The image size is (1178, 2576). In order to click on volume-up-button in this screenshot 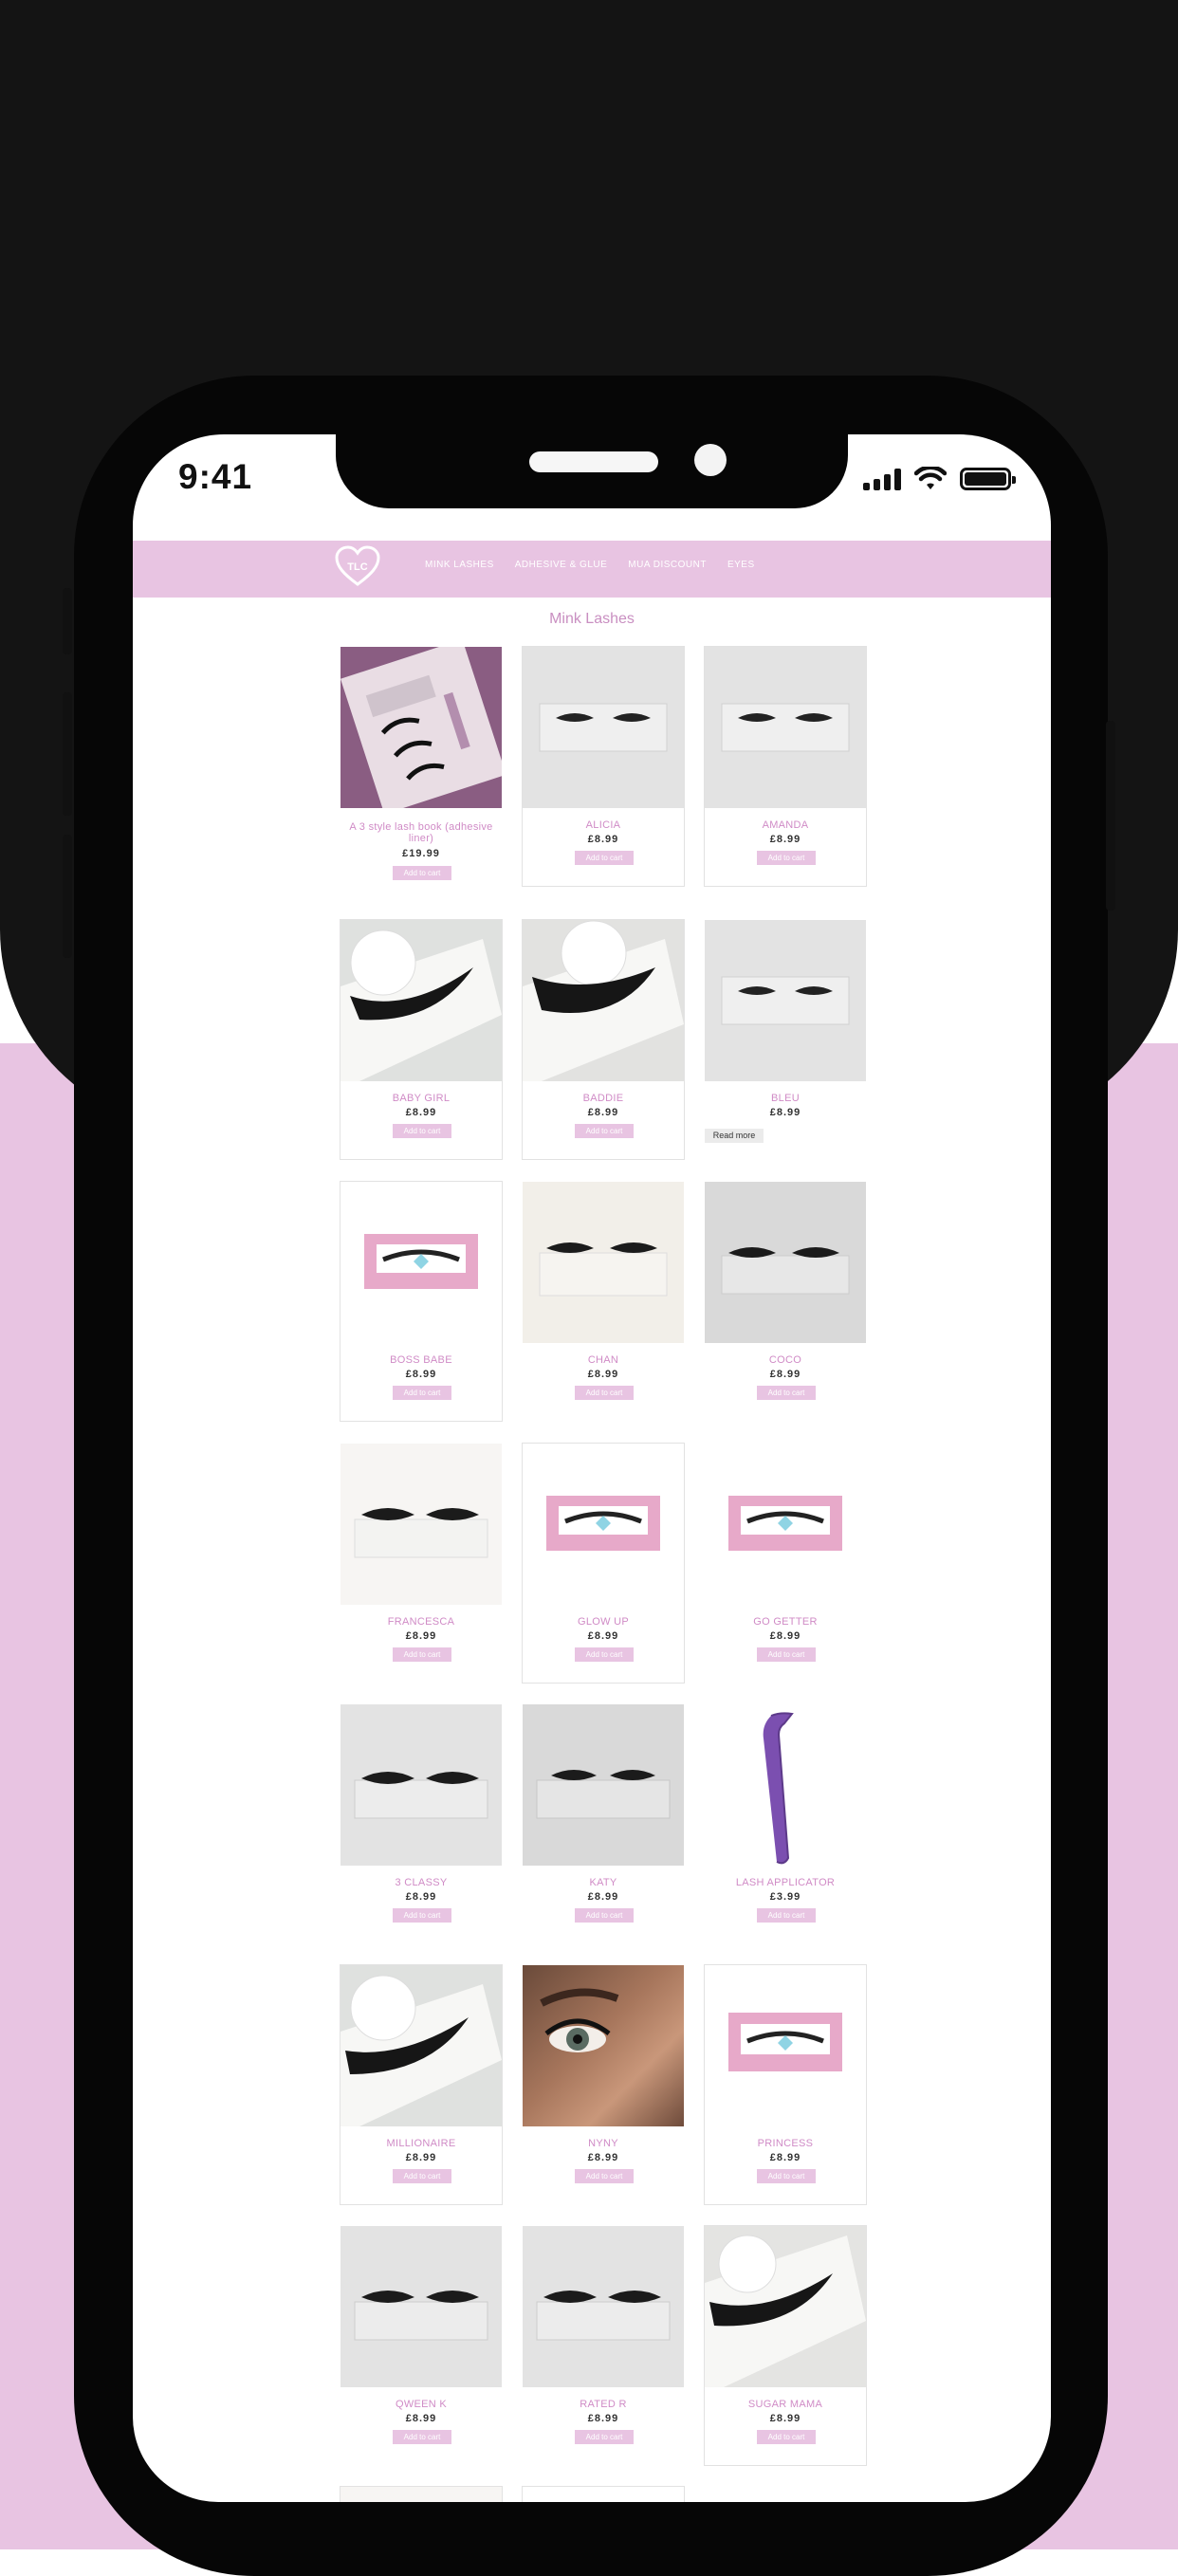, I will do `click(67, 754)`.